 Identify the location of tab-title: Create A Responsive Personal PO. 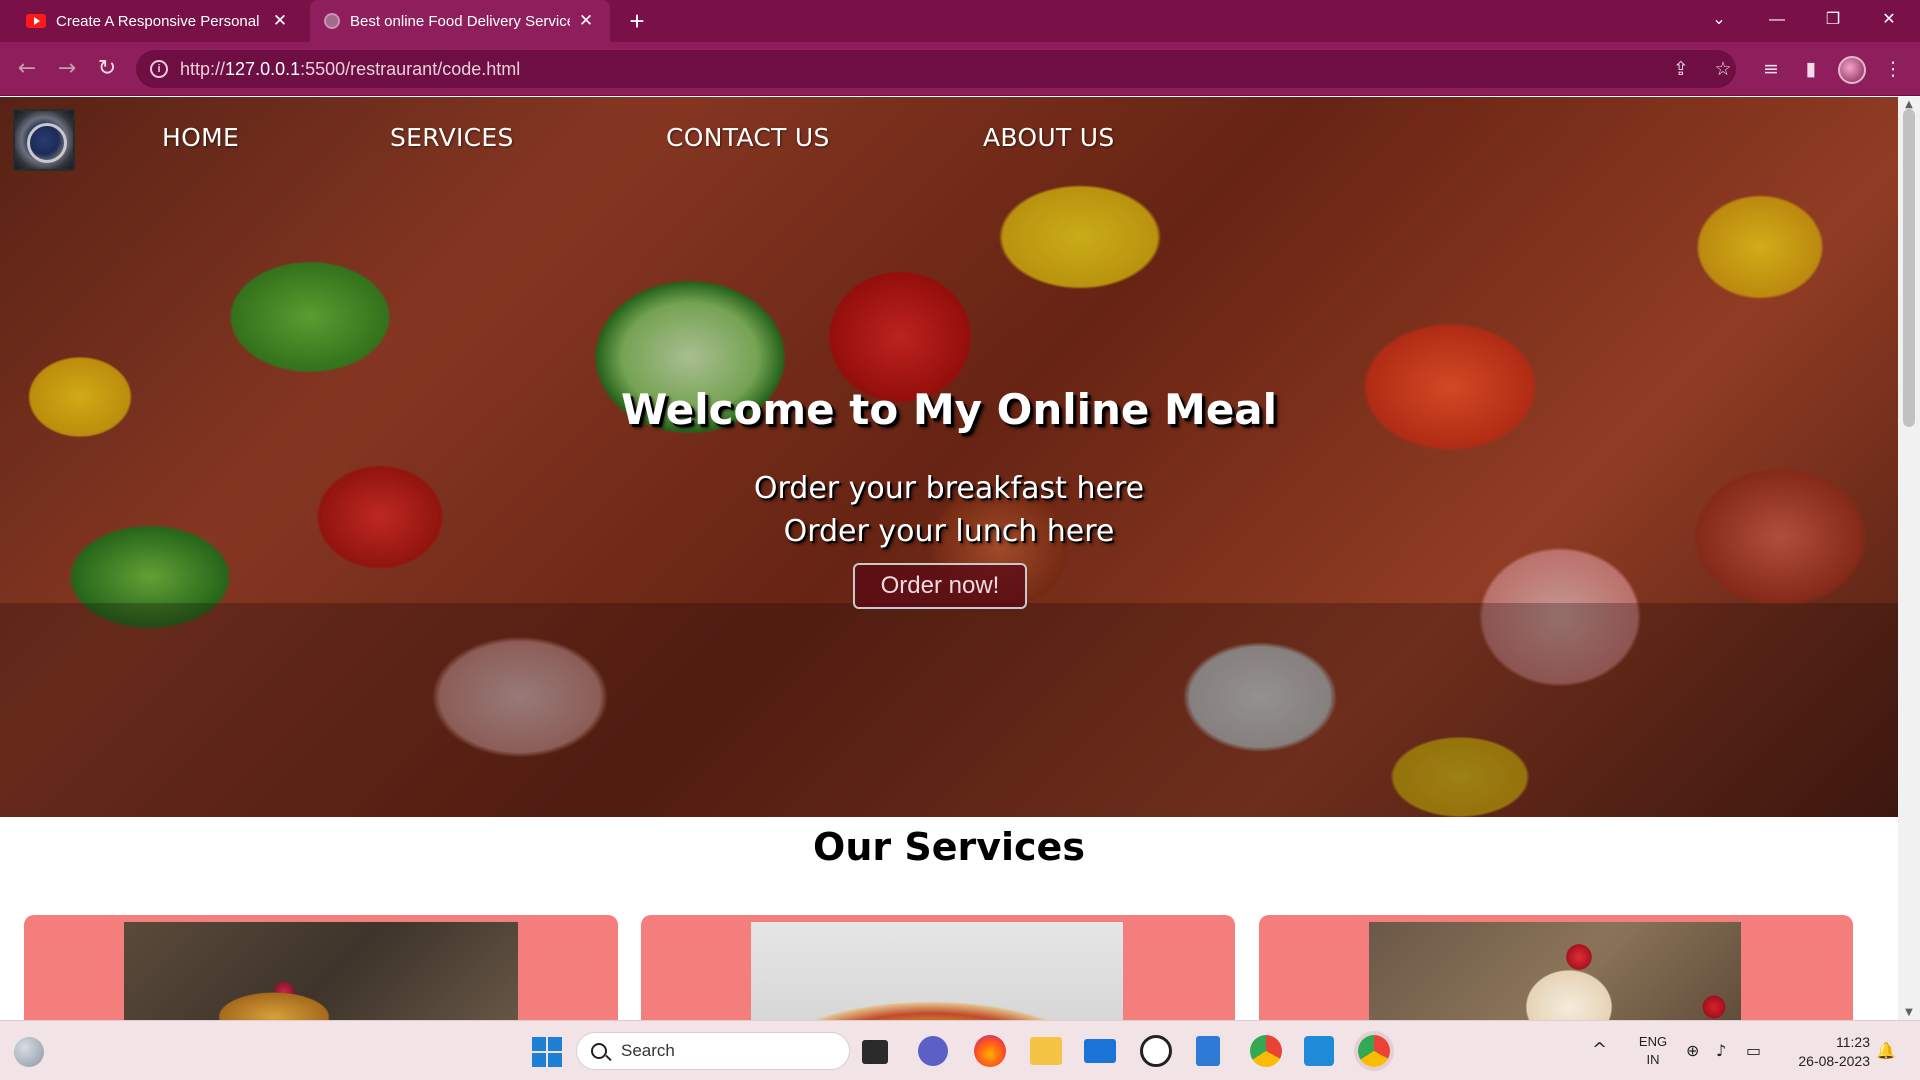
(160, 21).